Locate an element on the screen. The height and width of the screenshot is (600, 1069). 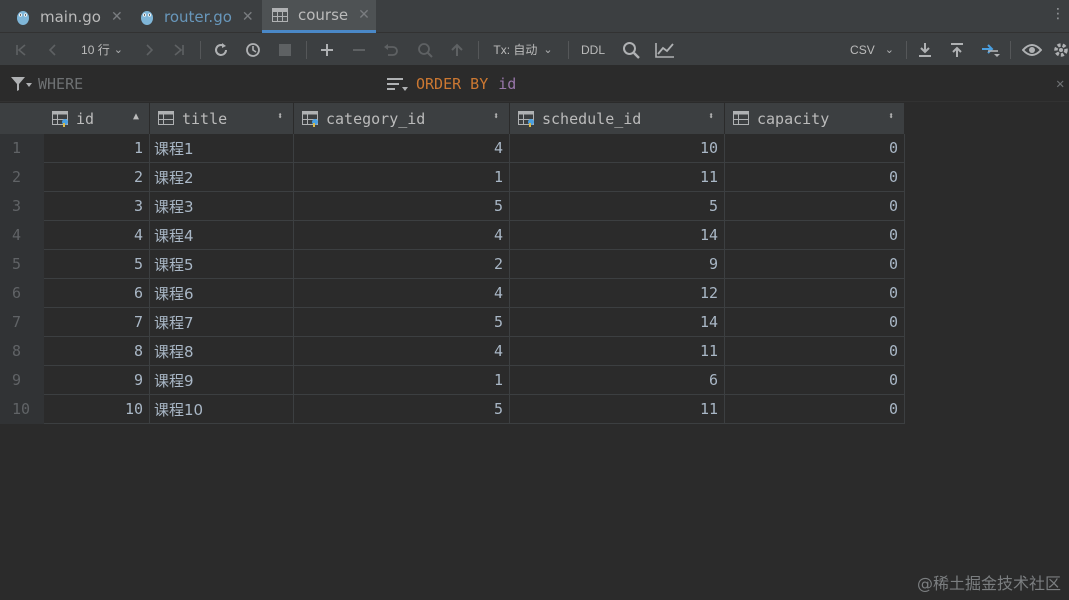
next-page-icon is located at coordinates (149, 49).